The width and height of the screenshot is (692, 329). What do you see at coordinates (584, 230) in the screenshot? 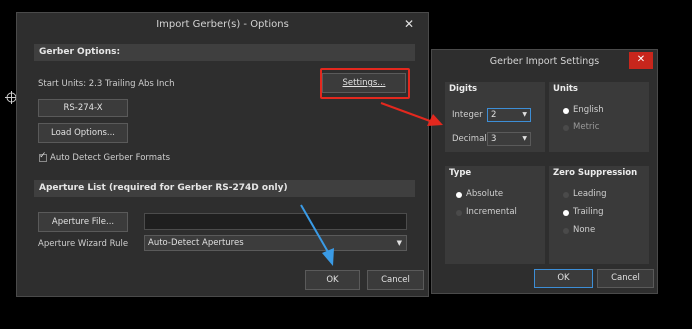
I see `none-label: None` at bounding box center [584, 230].